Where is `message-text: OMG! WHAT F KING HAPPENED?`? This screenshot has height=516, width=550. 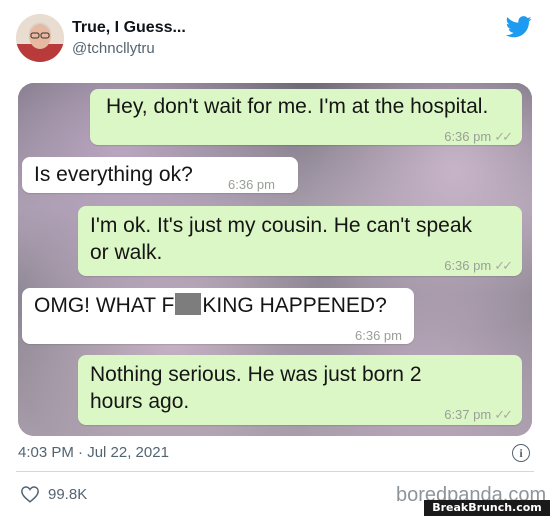
message-text: OMG! WHAT F KING HAPPENED? is located at coordinates (210, 305).